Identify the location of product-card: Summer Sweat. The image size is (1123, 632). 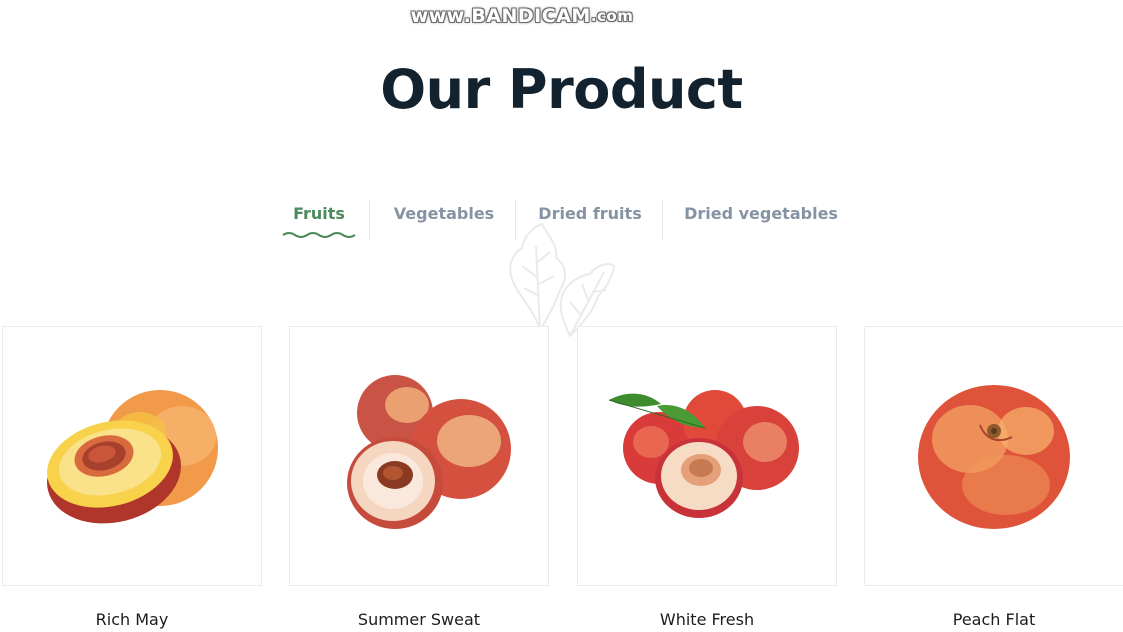
(419, 477).